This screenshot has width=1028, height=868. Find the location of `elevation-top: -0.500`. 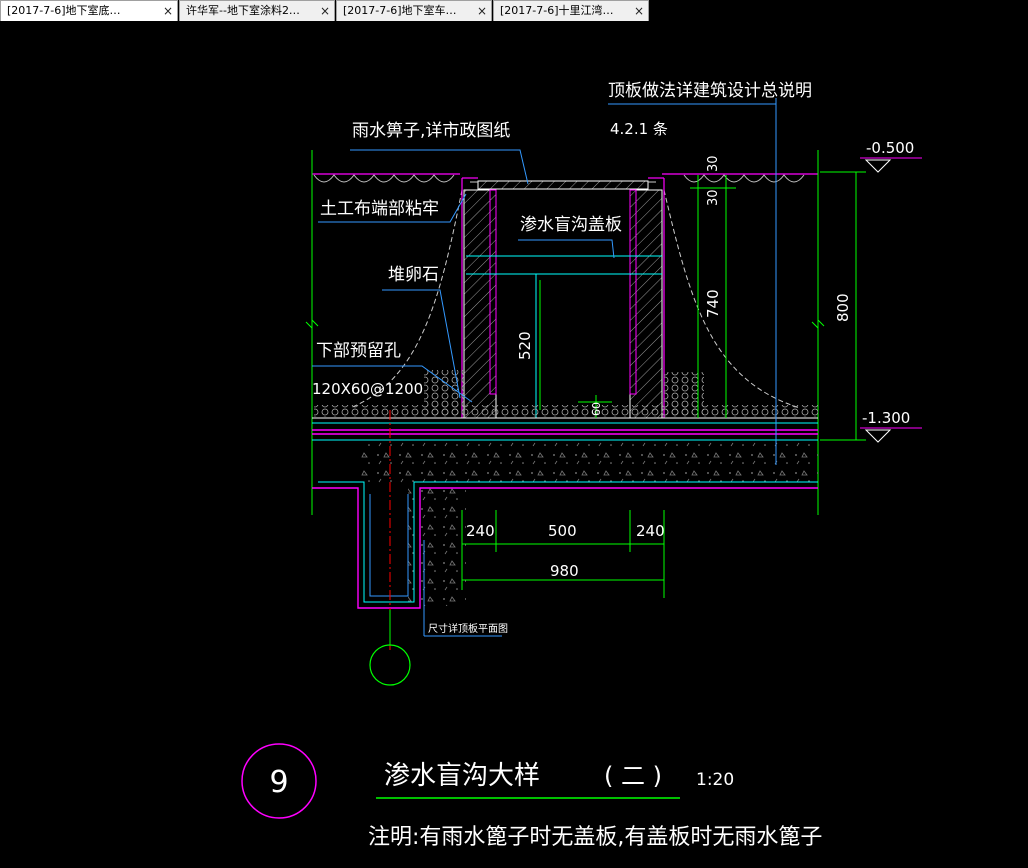

elevation-top: -0.500 is located at coordinates (890, 148).